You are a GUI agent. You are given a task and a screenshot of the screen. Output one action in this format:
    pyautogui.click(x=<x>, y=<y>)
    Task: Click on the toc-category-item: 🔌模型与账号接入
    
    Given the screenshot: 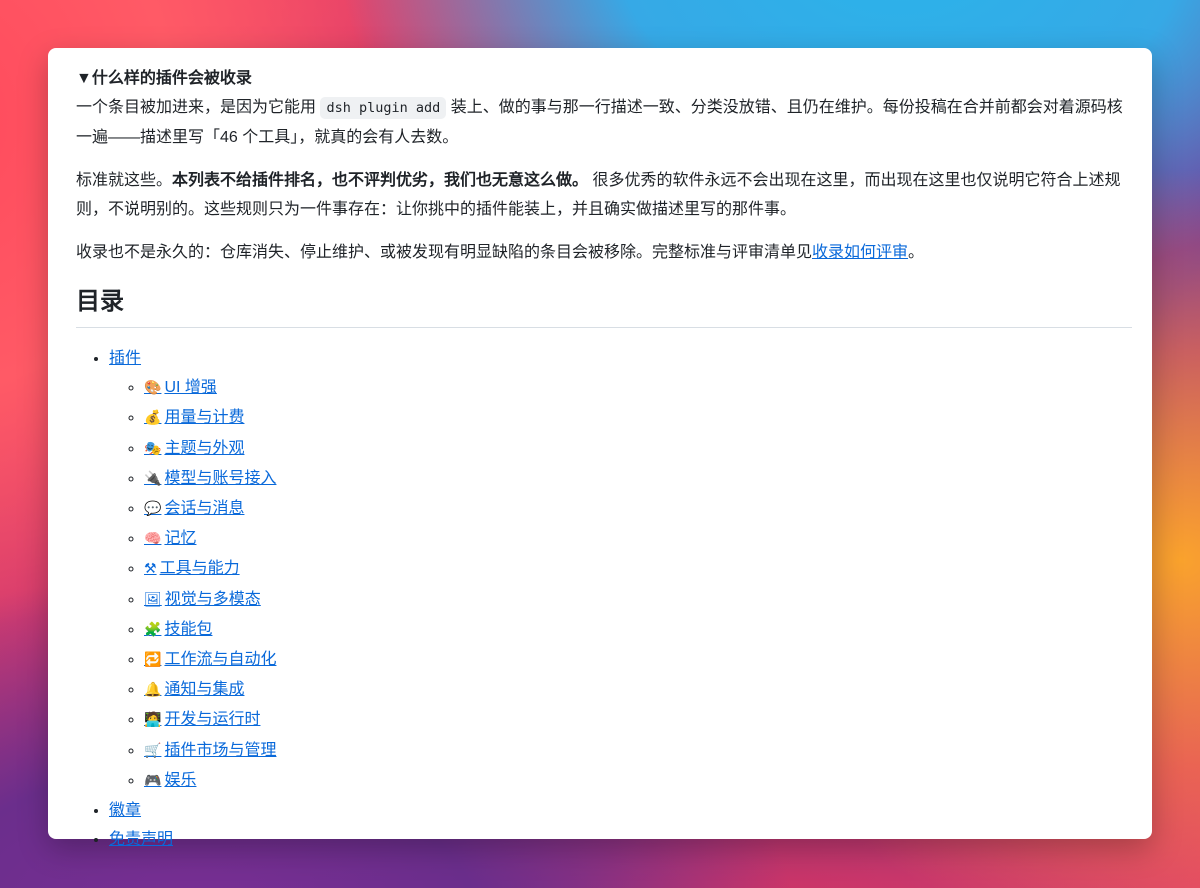 What is the action you would take?
    pyautogui.click(x=638, y=479)
    